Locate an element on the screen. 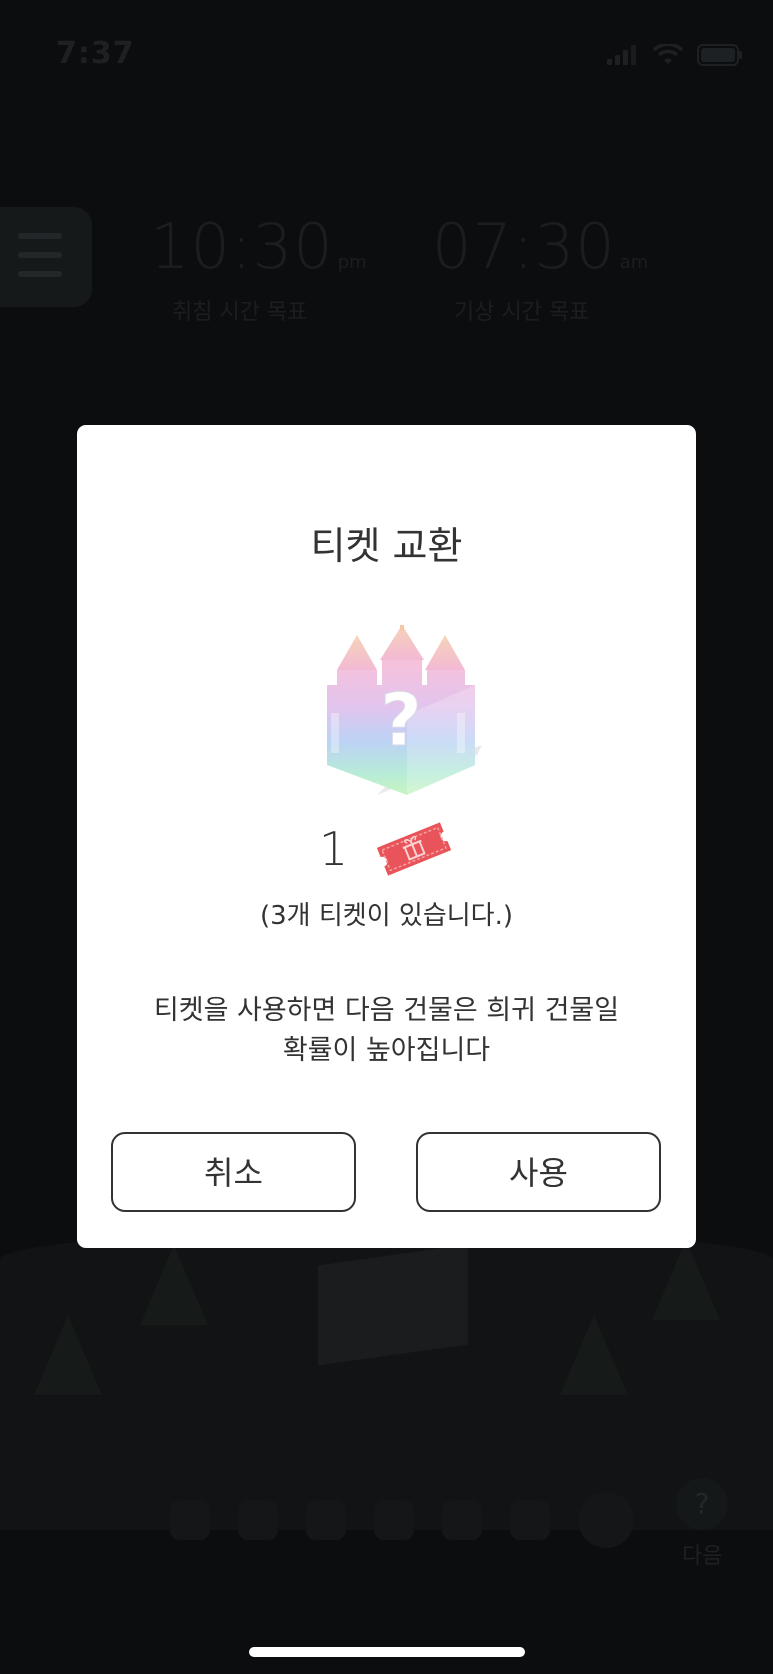  gift-icon is located at coordinates (606, 1520).